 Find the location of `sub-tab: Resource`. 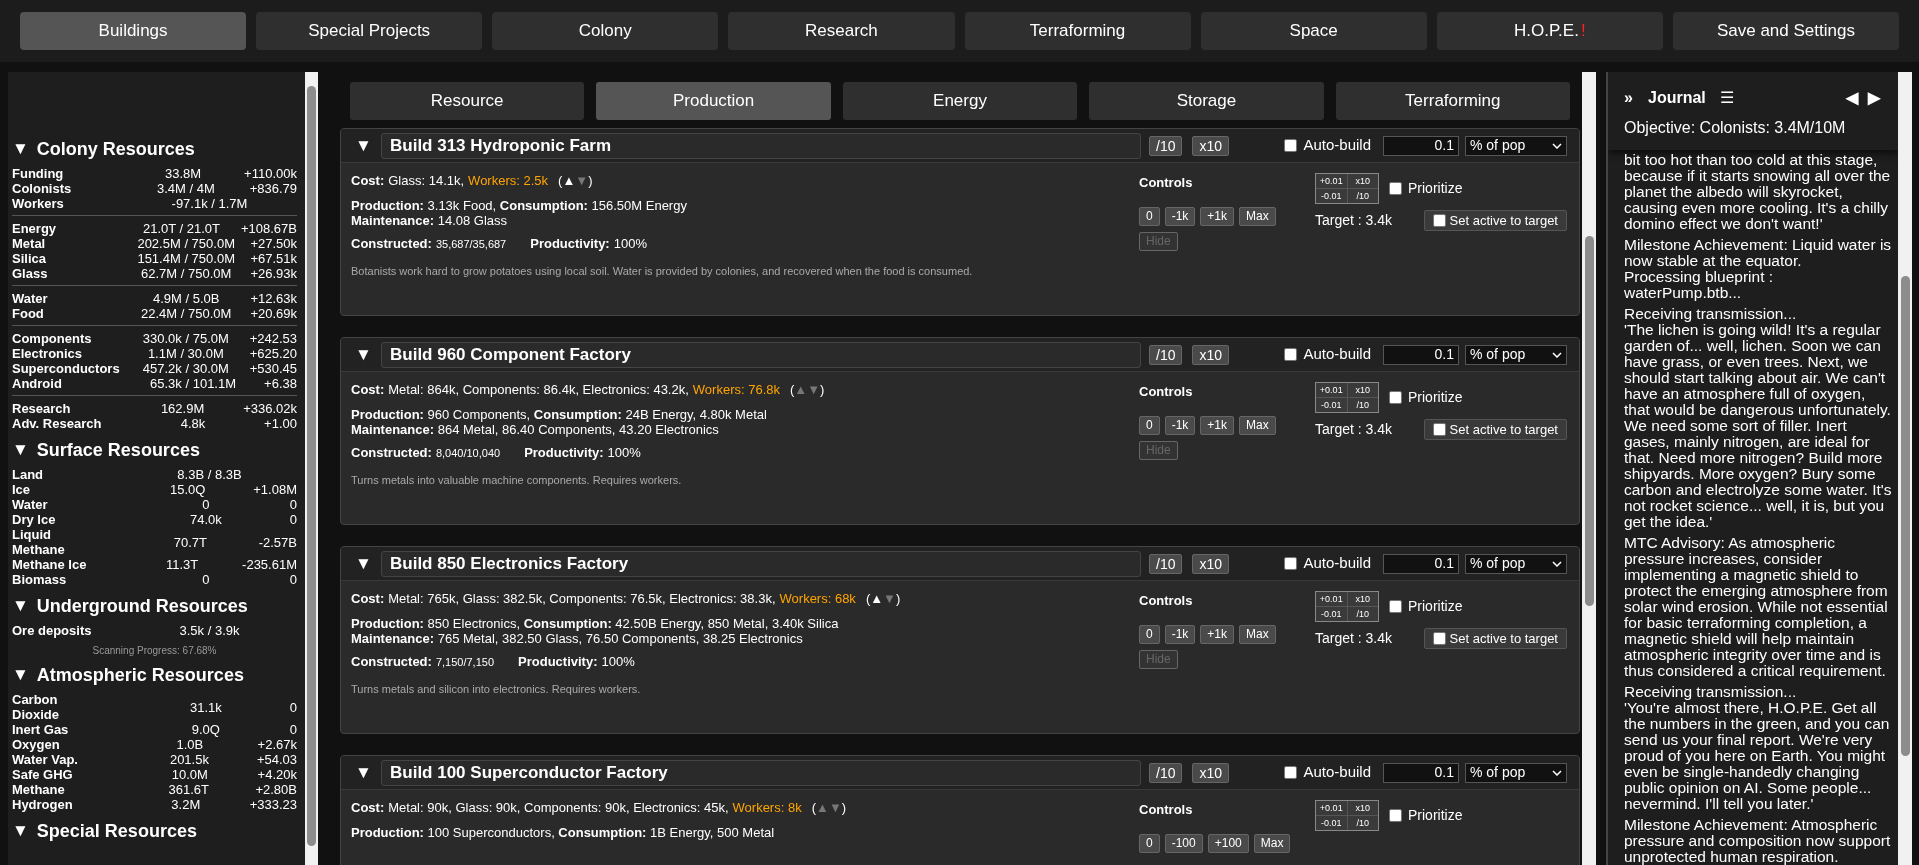

sub-tab: Resource is located at coordinates (467, 101).